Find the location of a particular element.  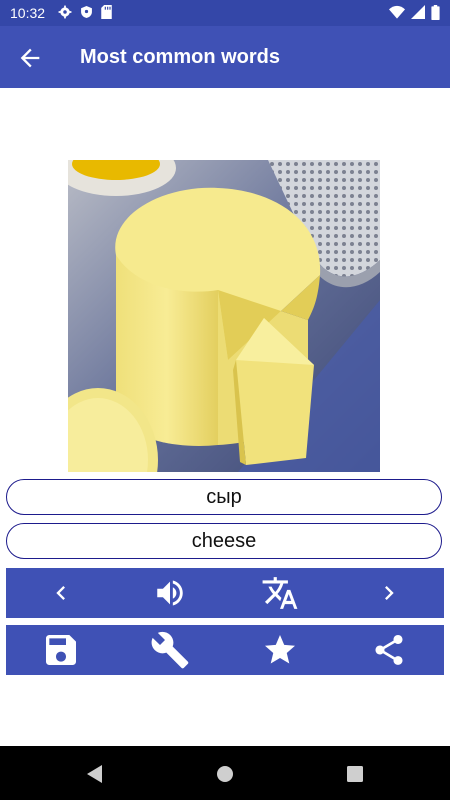

page-title: Most common words is located at coordinates (180, 57).